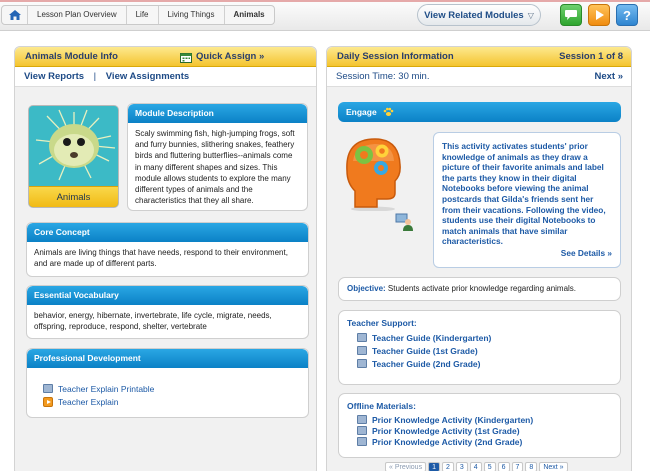 The height and width of the screenshot is (471, 650). Describe the element at coordinates (54, 76) in the screenshot. I see `view-reports-link: View Reports` at that location.